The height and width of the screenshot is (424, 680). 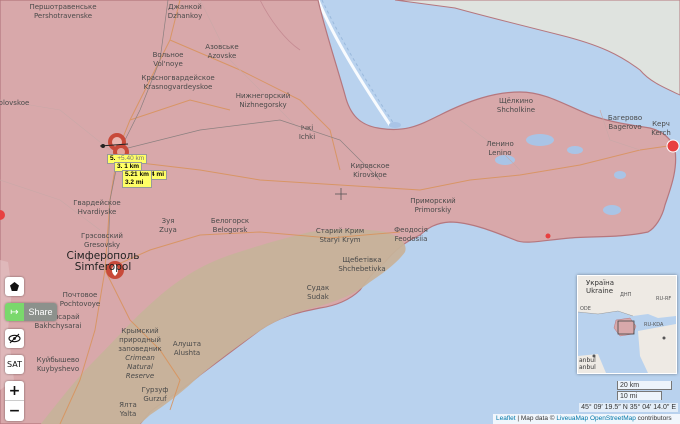 What do you see at coordinates (168, 230) in the screenshot?
I see `svg-text: Zuya` at bounding box center [168, 230].